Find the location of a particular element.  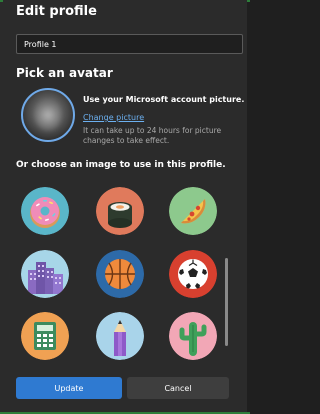

pick-avatar-heading: Pick an avatar is located at coordinates (64, 73).